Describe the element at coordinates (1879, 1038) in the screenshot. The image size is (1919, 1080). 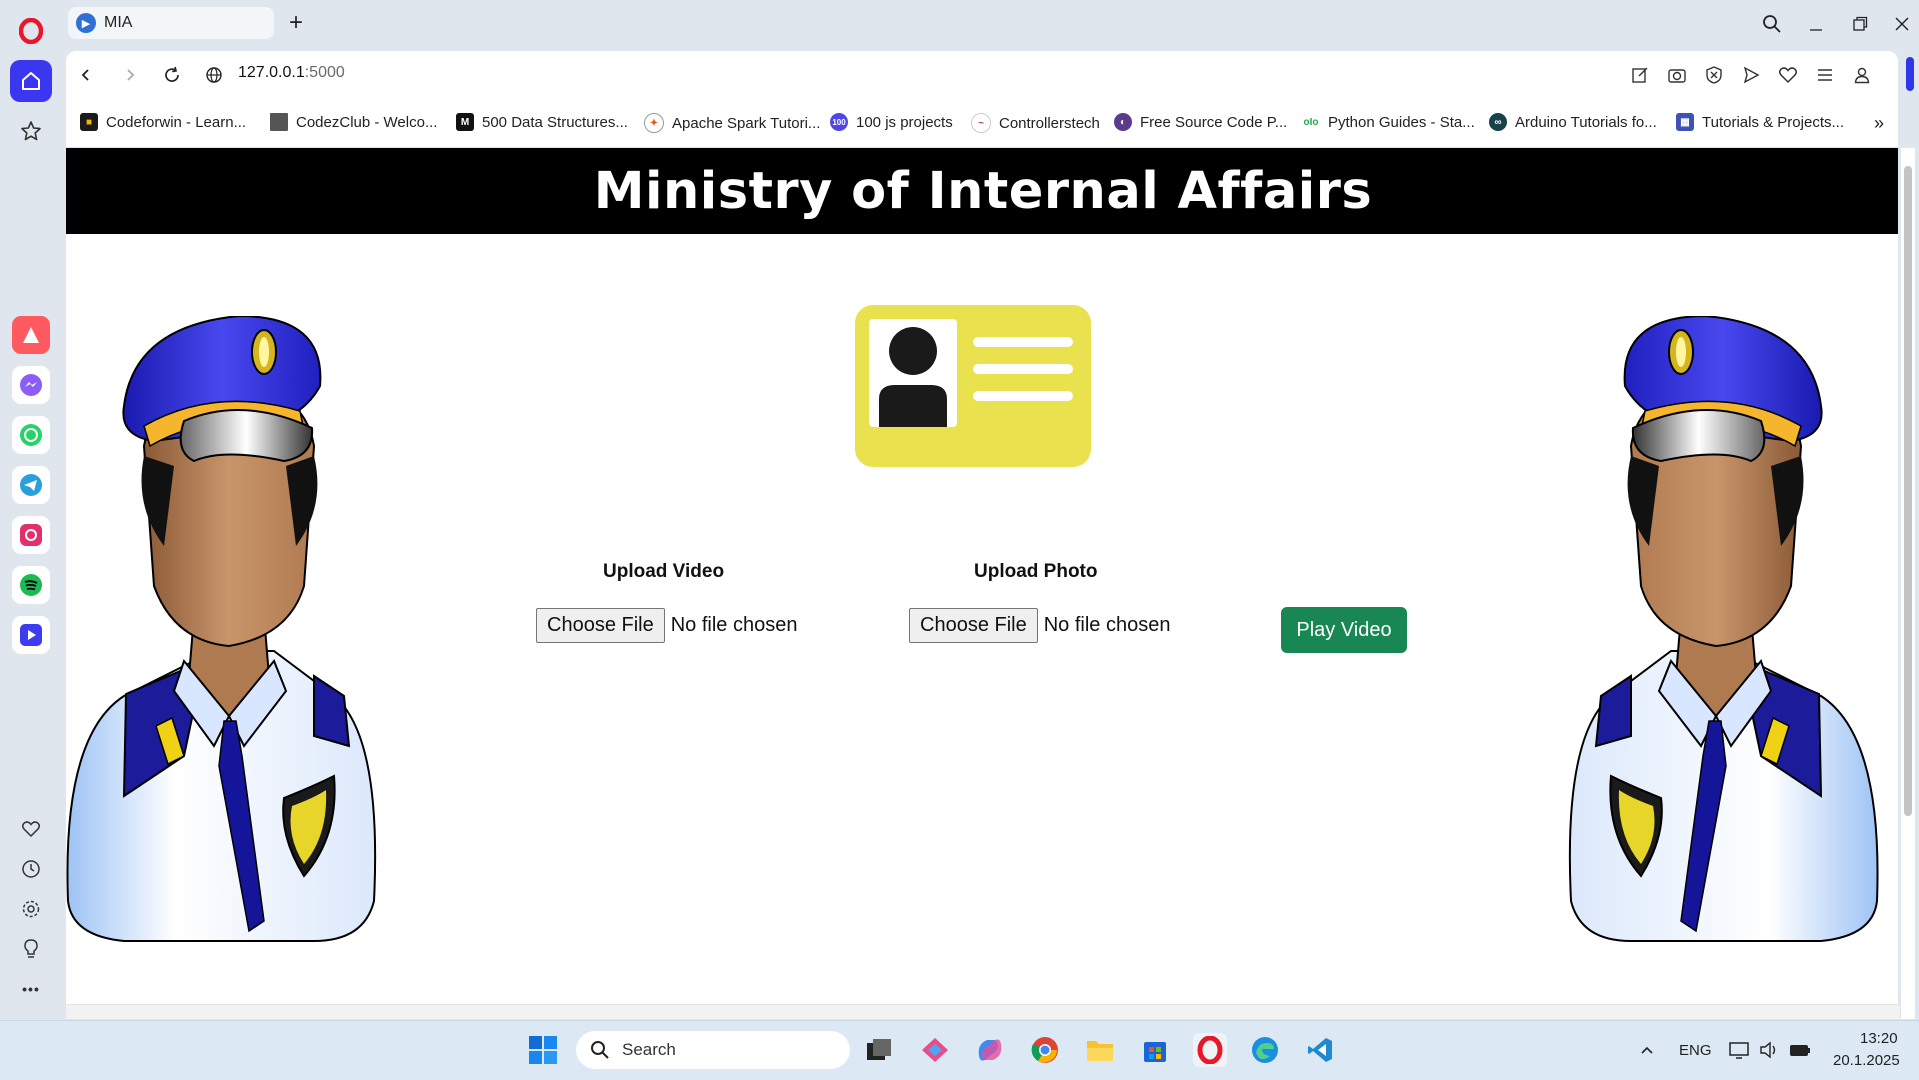
I see `clock-time: 13:20` at that location.